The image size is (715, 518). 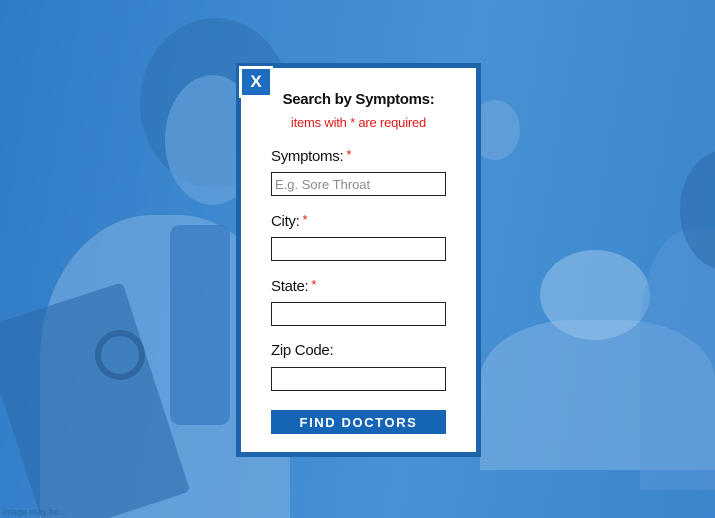 I want to click on find-doctors-button: FIND DOCTORS, so click(x=358, y=422).